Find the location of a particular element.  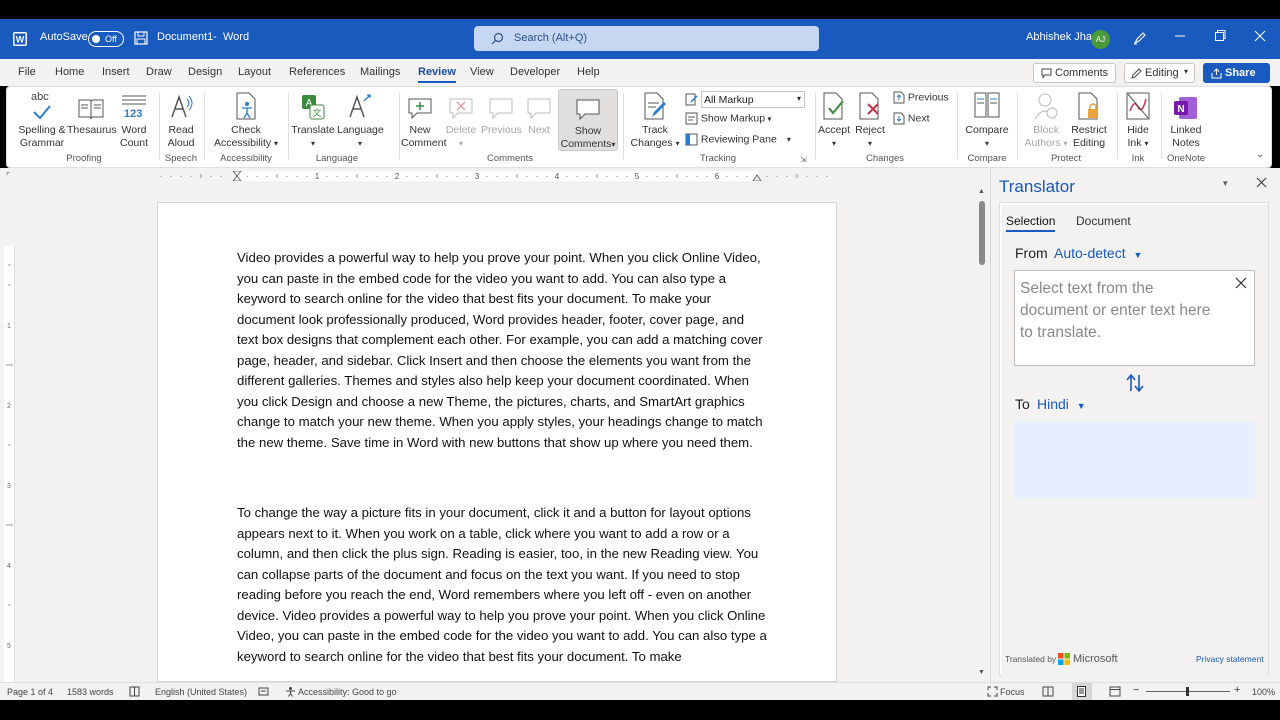

zoom-slider-thumb is located at coordinates (1187, 691).